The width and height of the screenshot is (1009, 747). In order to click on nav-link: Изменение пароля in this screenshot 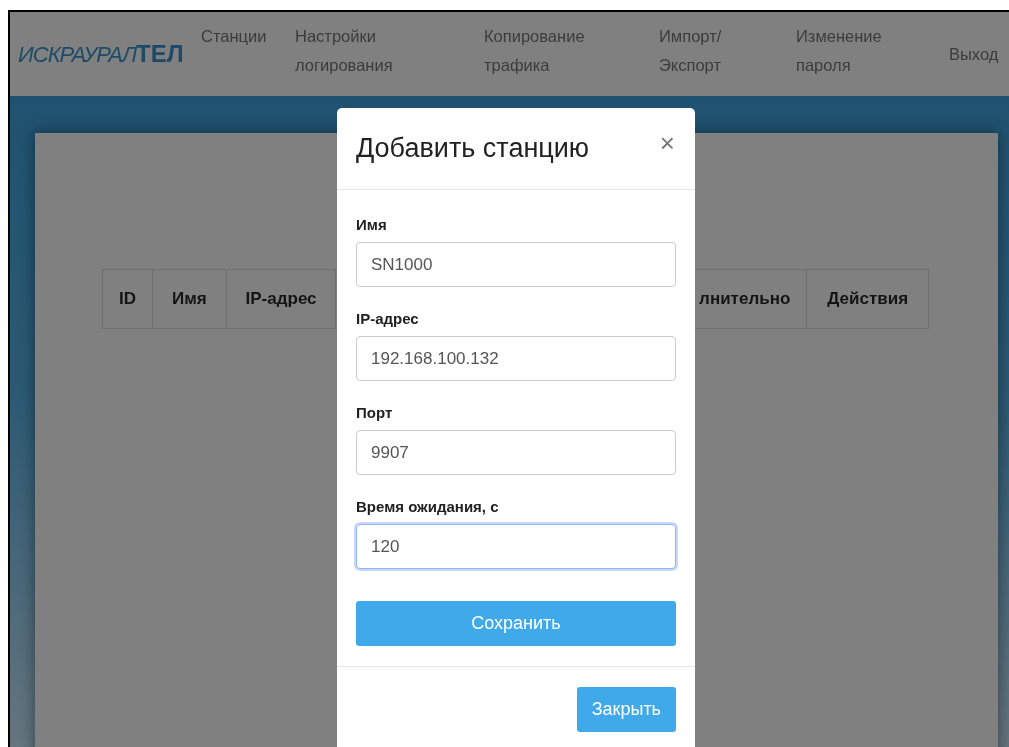, I will do `click(839, 46)`.